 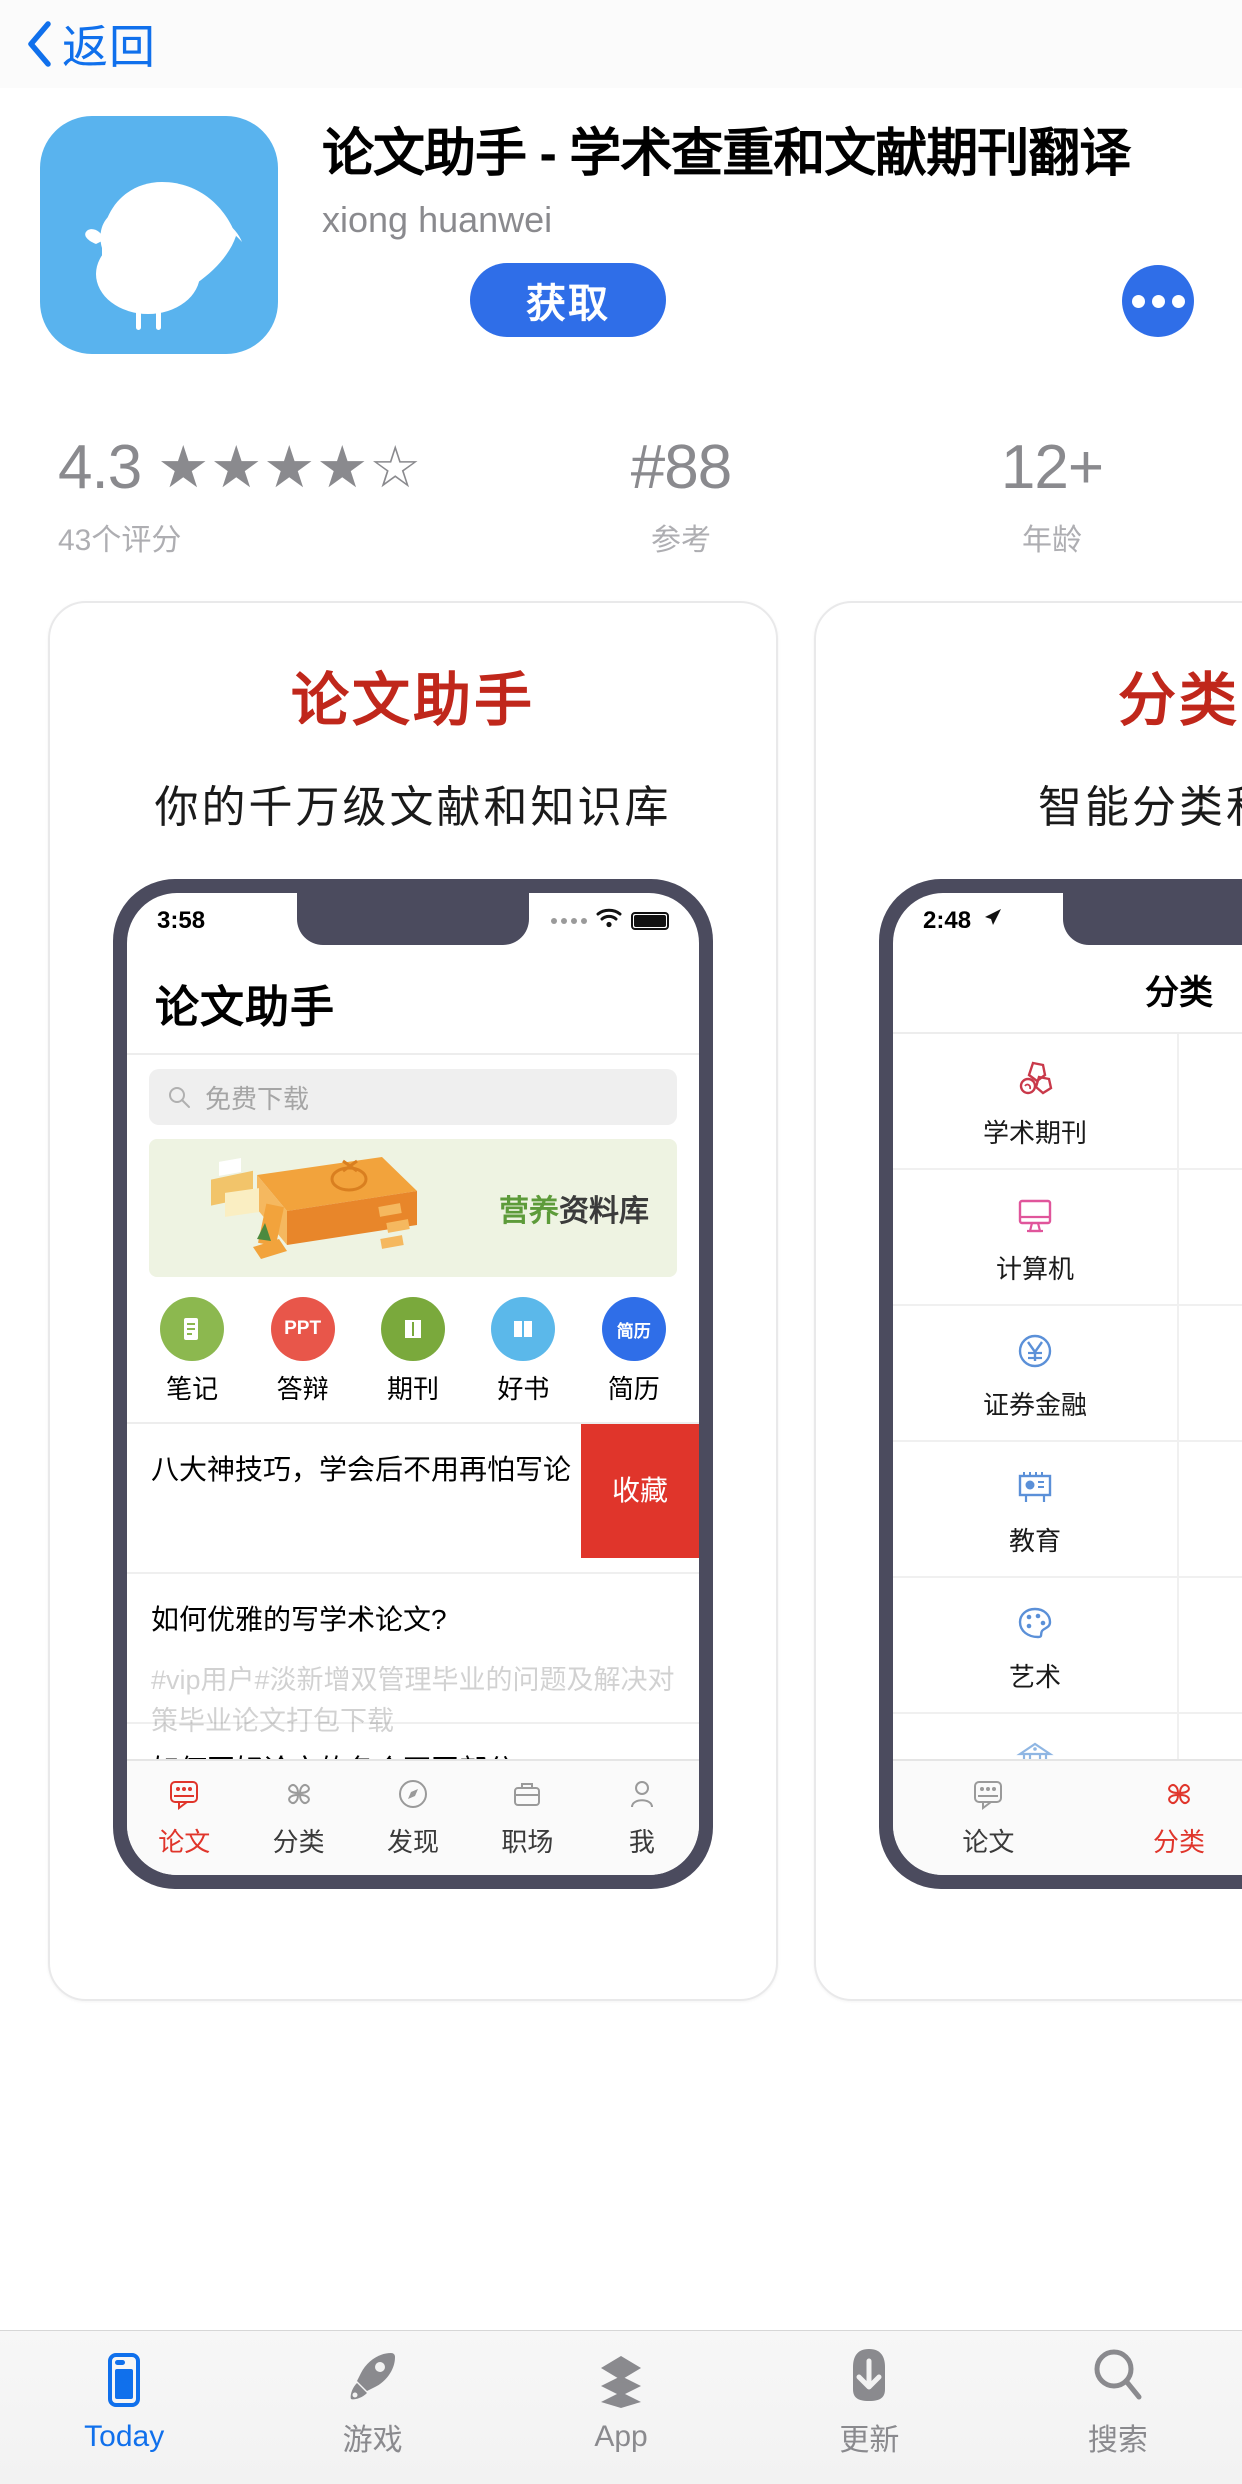 I want to click on phone-search-bar: 免费下载, so click(x=413, y=1097).